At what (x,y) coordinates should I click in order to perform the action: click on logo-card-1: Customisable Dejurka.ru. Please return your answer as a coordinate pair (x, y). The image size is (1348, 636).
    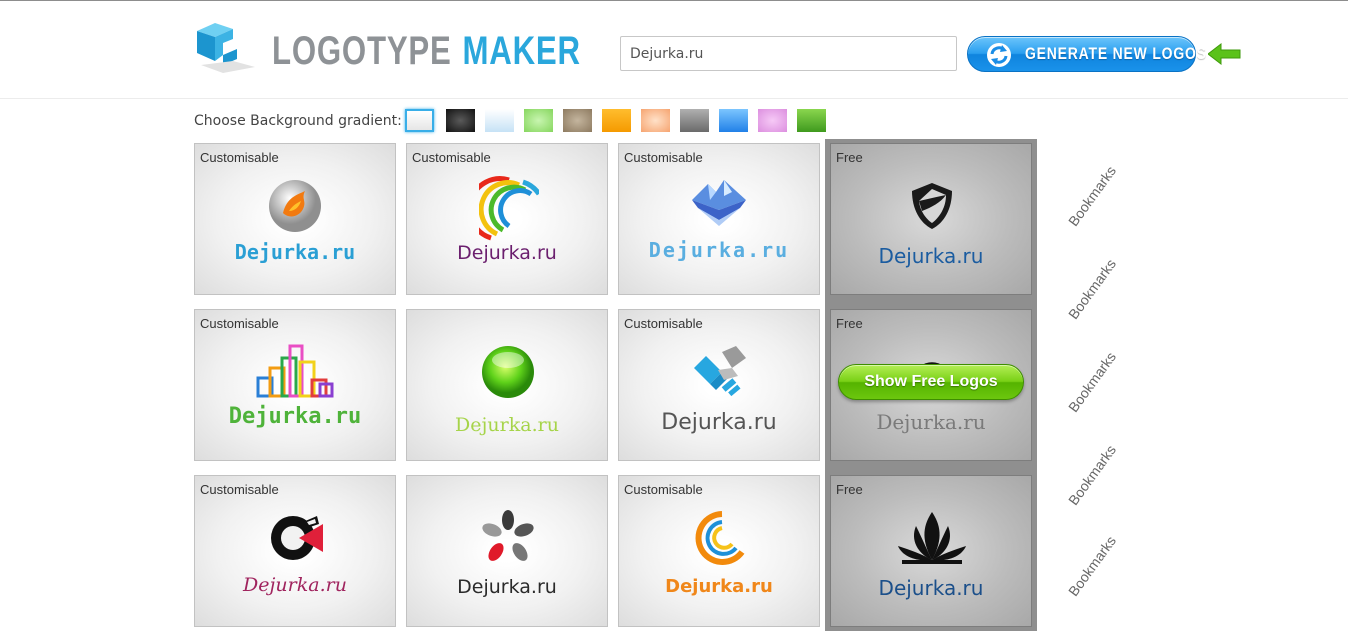
    Looking at the image, I should click on (295, 219).